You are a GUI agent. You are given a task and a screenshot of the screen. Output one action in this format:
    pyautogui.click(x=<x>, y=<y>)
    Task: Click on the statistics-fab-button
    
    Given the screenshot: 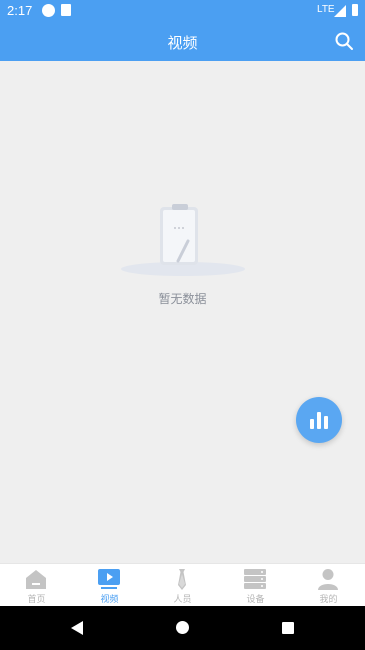 What is the action you would take?
    pyautogui.click(x=319, y=420)
    